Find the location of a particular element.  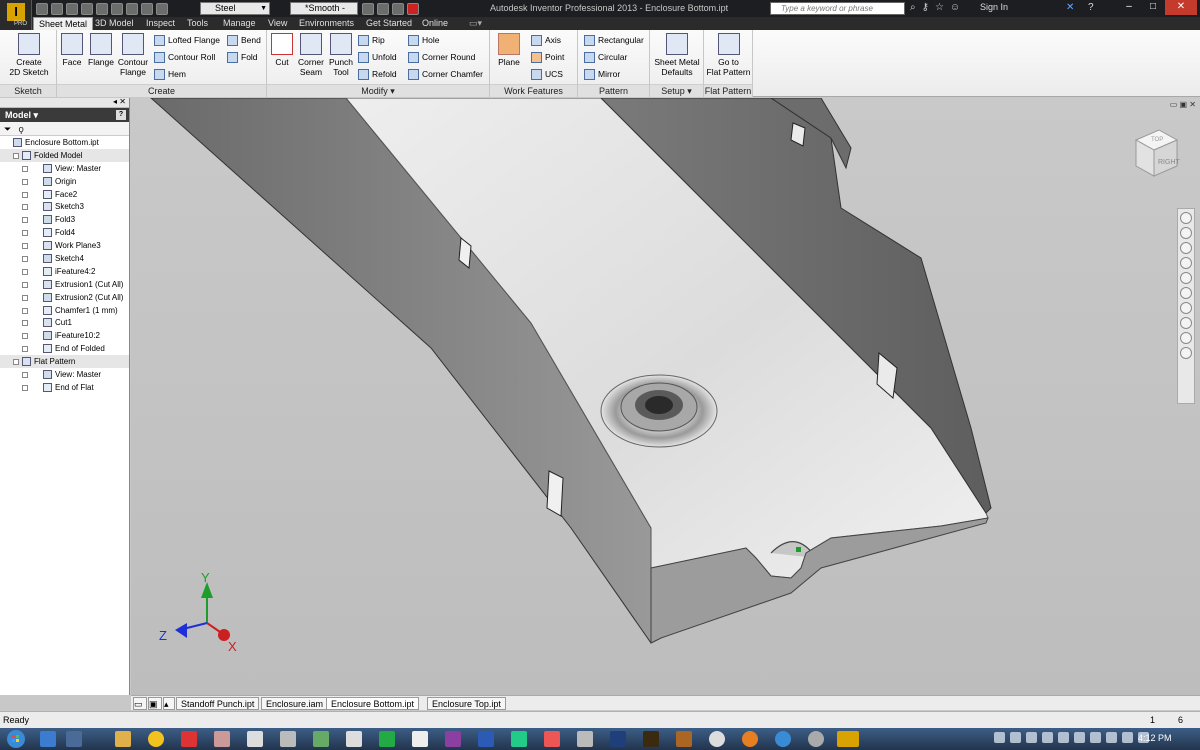

hem-button: Hem is located at coordinates (170, 74).